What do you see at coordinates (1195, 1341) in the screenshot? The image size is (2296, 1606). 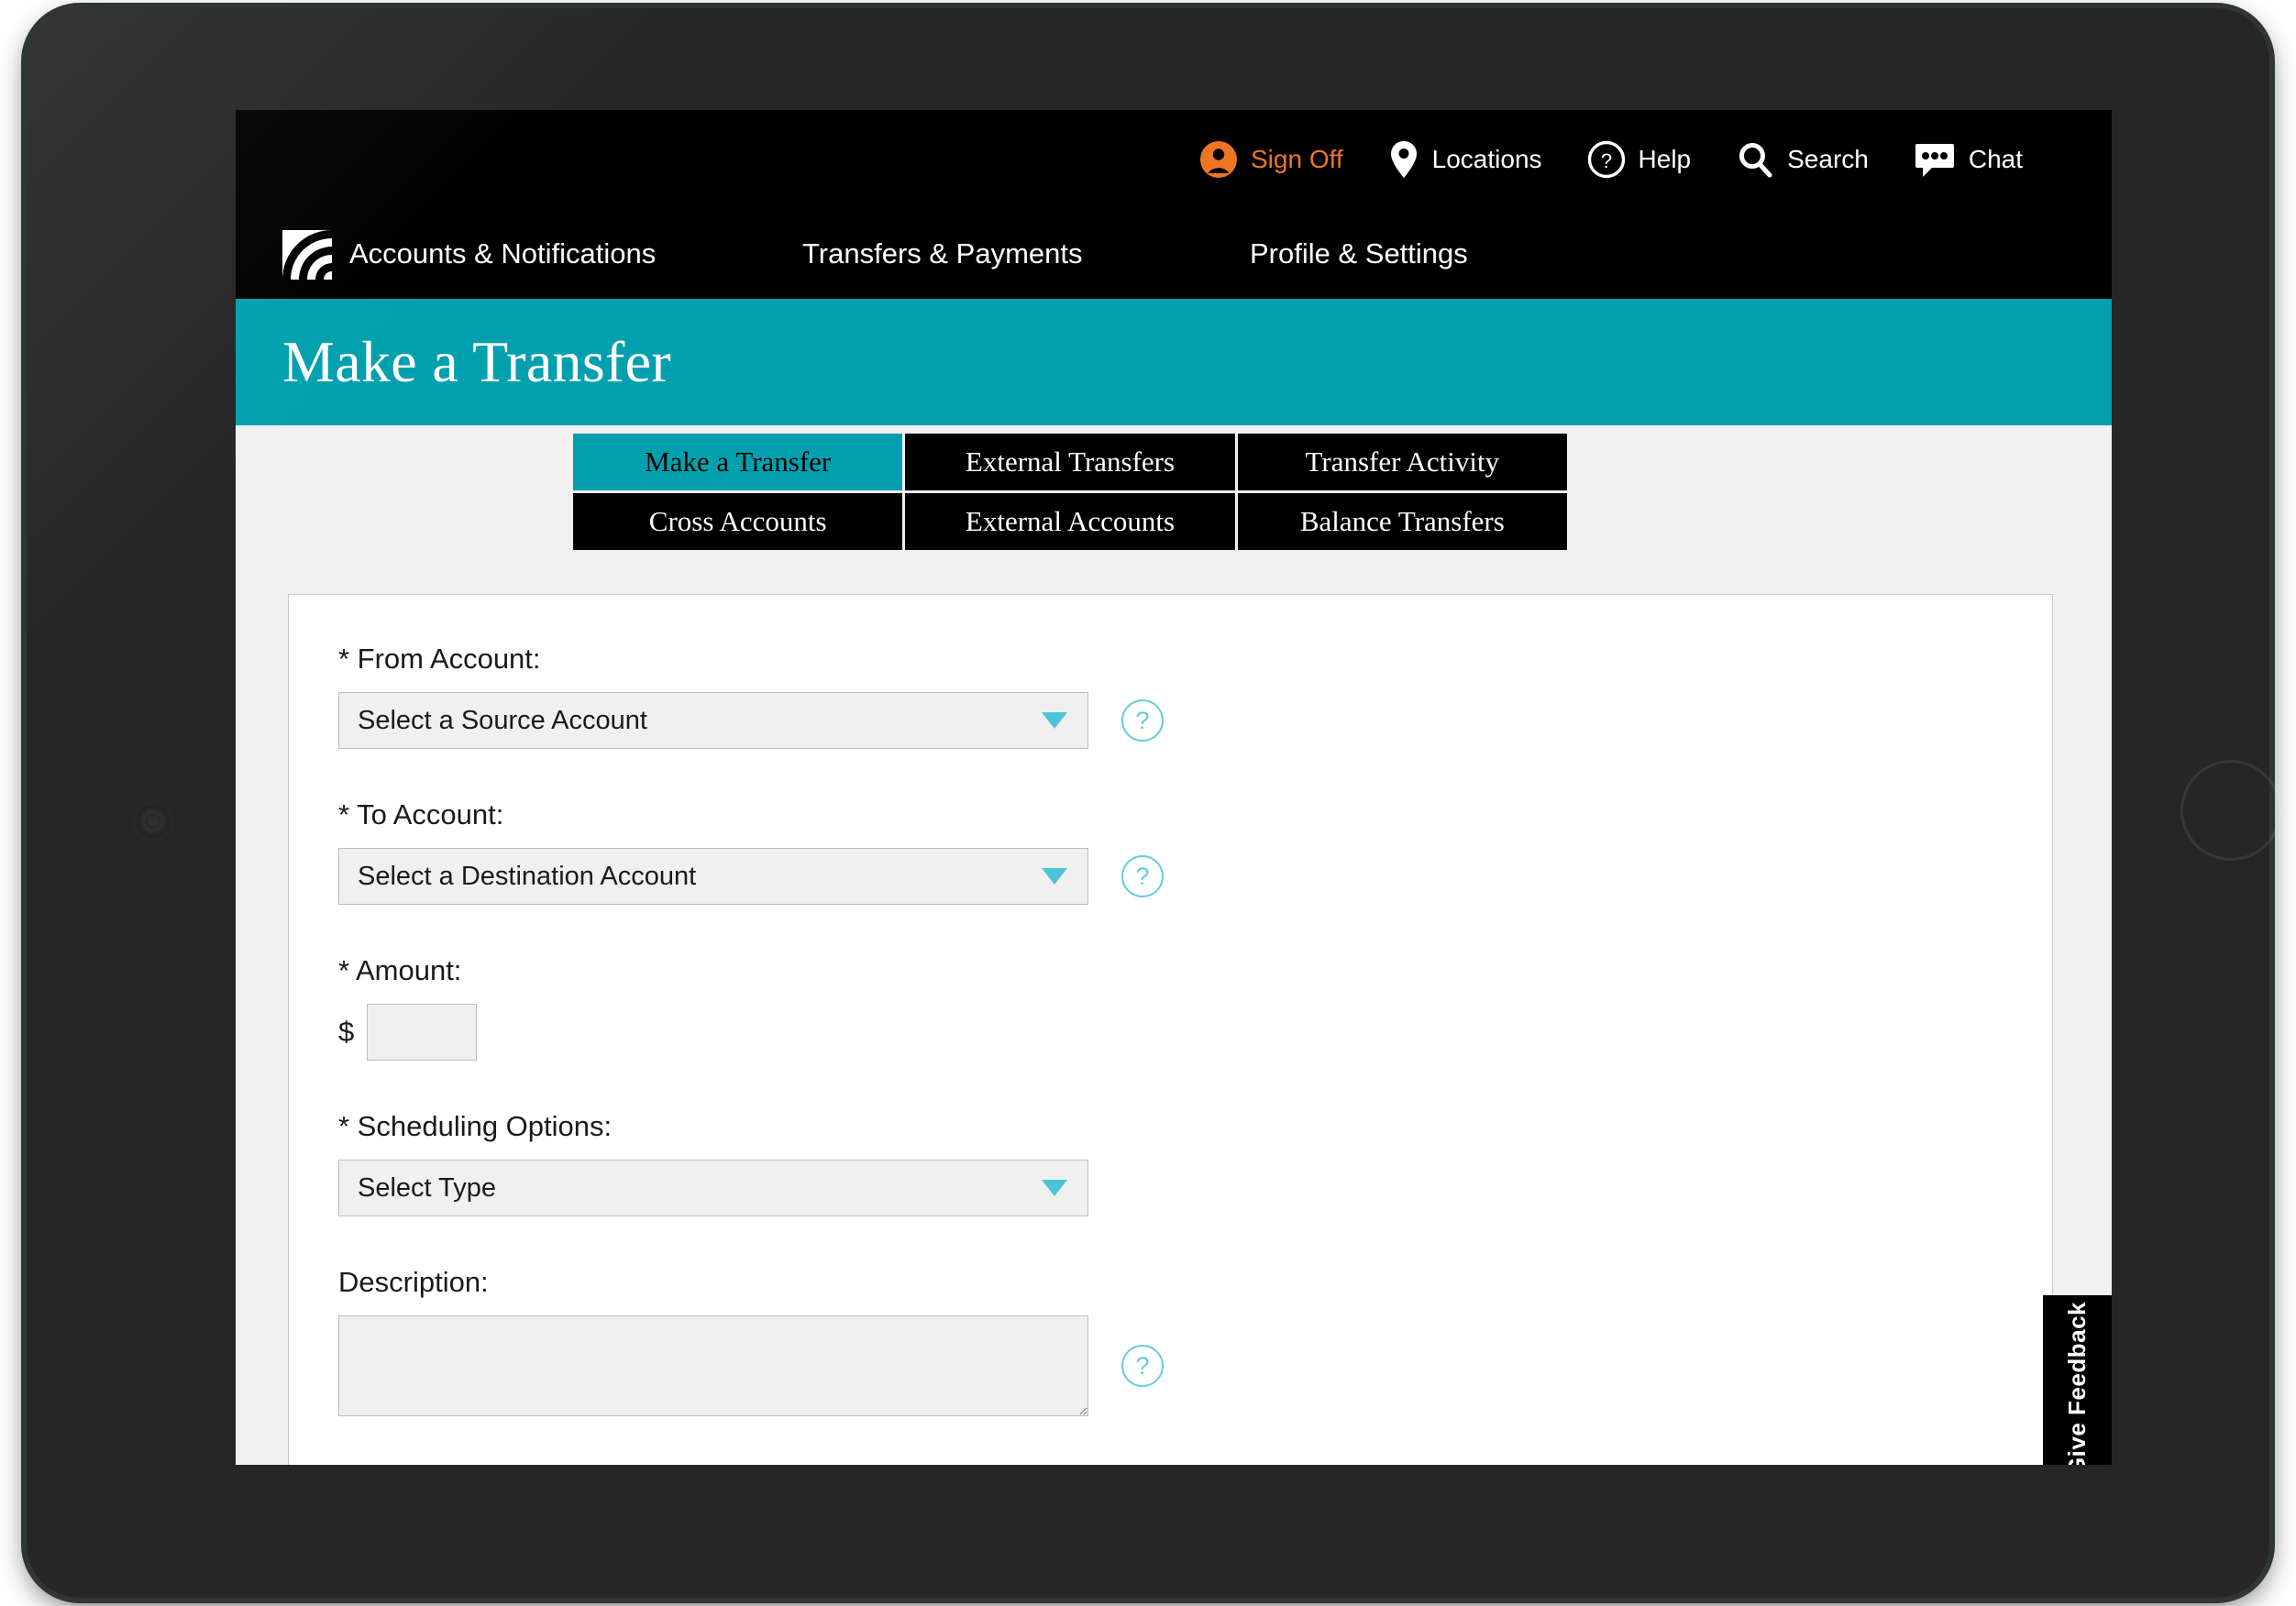 I see `description-field: Description: ?` at bounding box center [1195, 1341].